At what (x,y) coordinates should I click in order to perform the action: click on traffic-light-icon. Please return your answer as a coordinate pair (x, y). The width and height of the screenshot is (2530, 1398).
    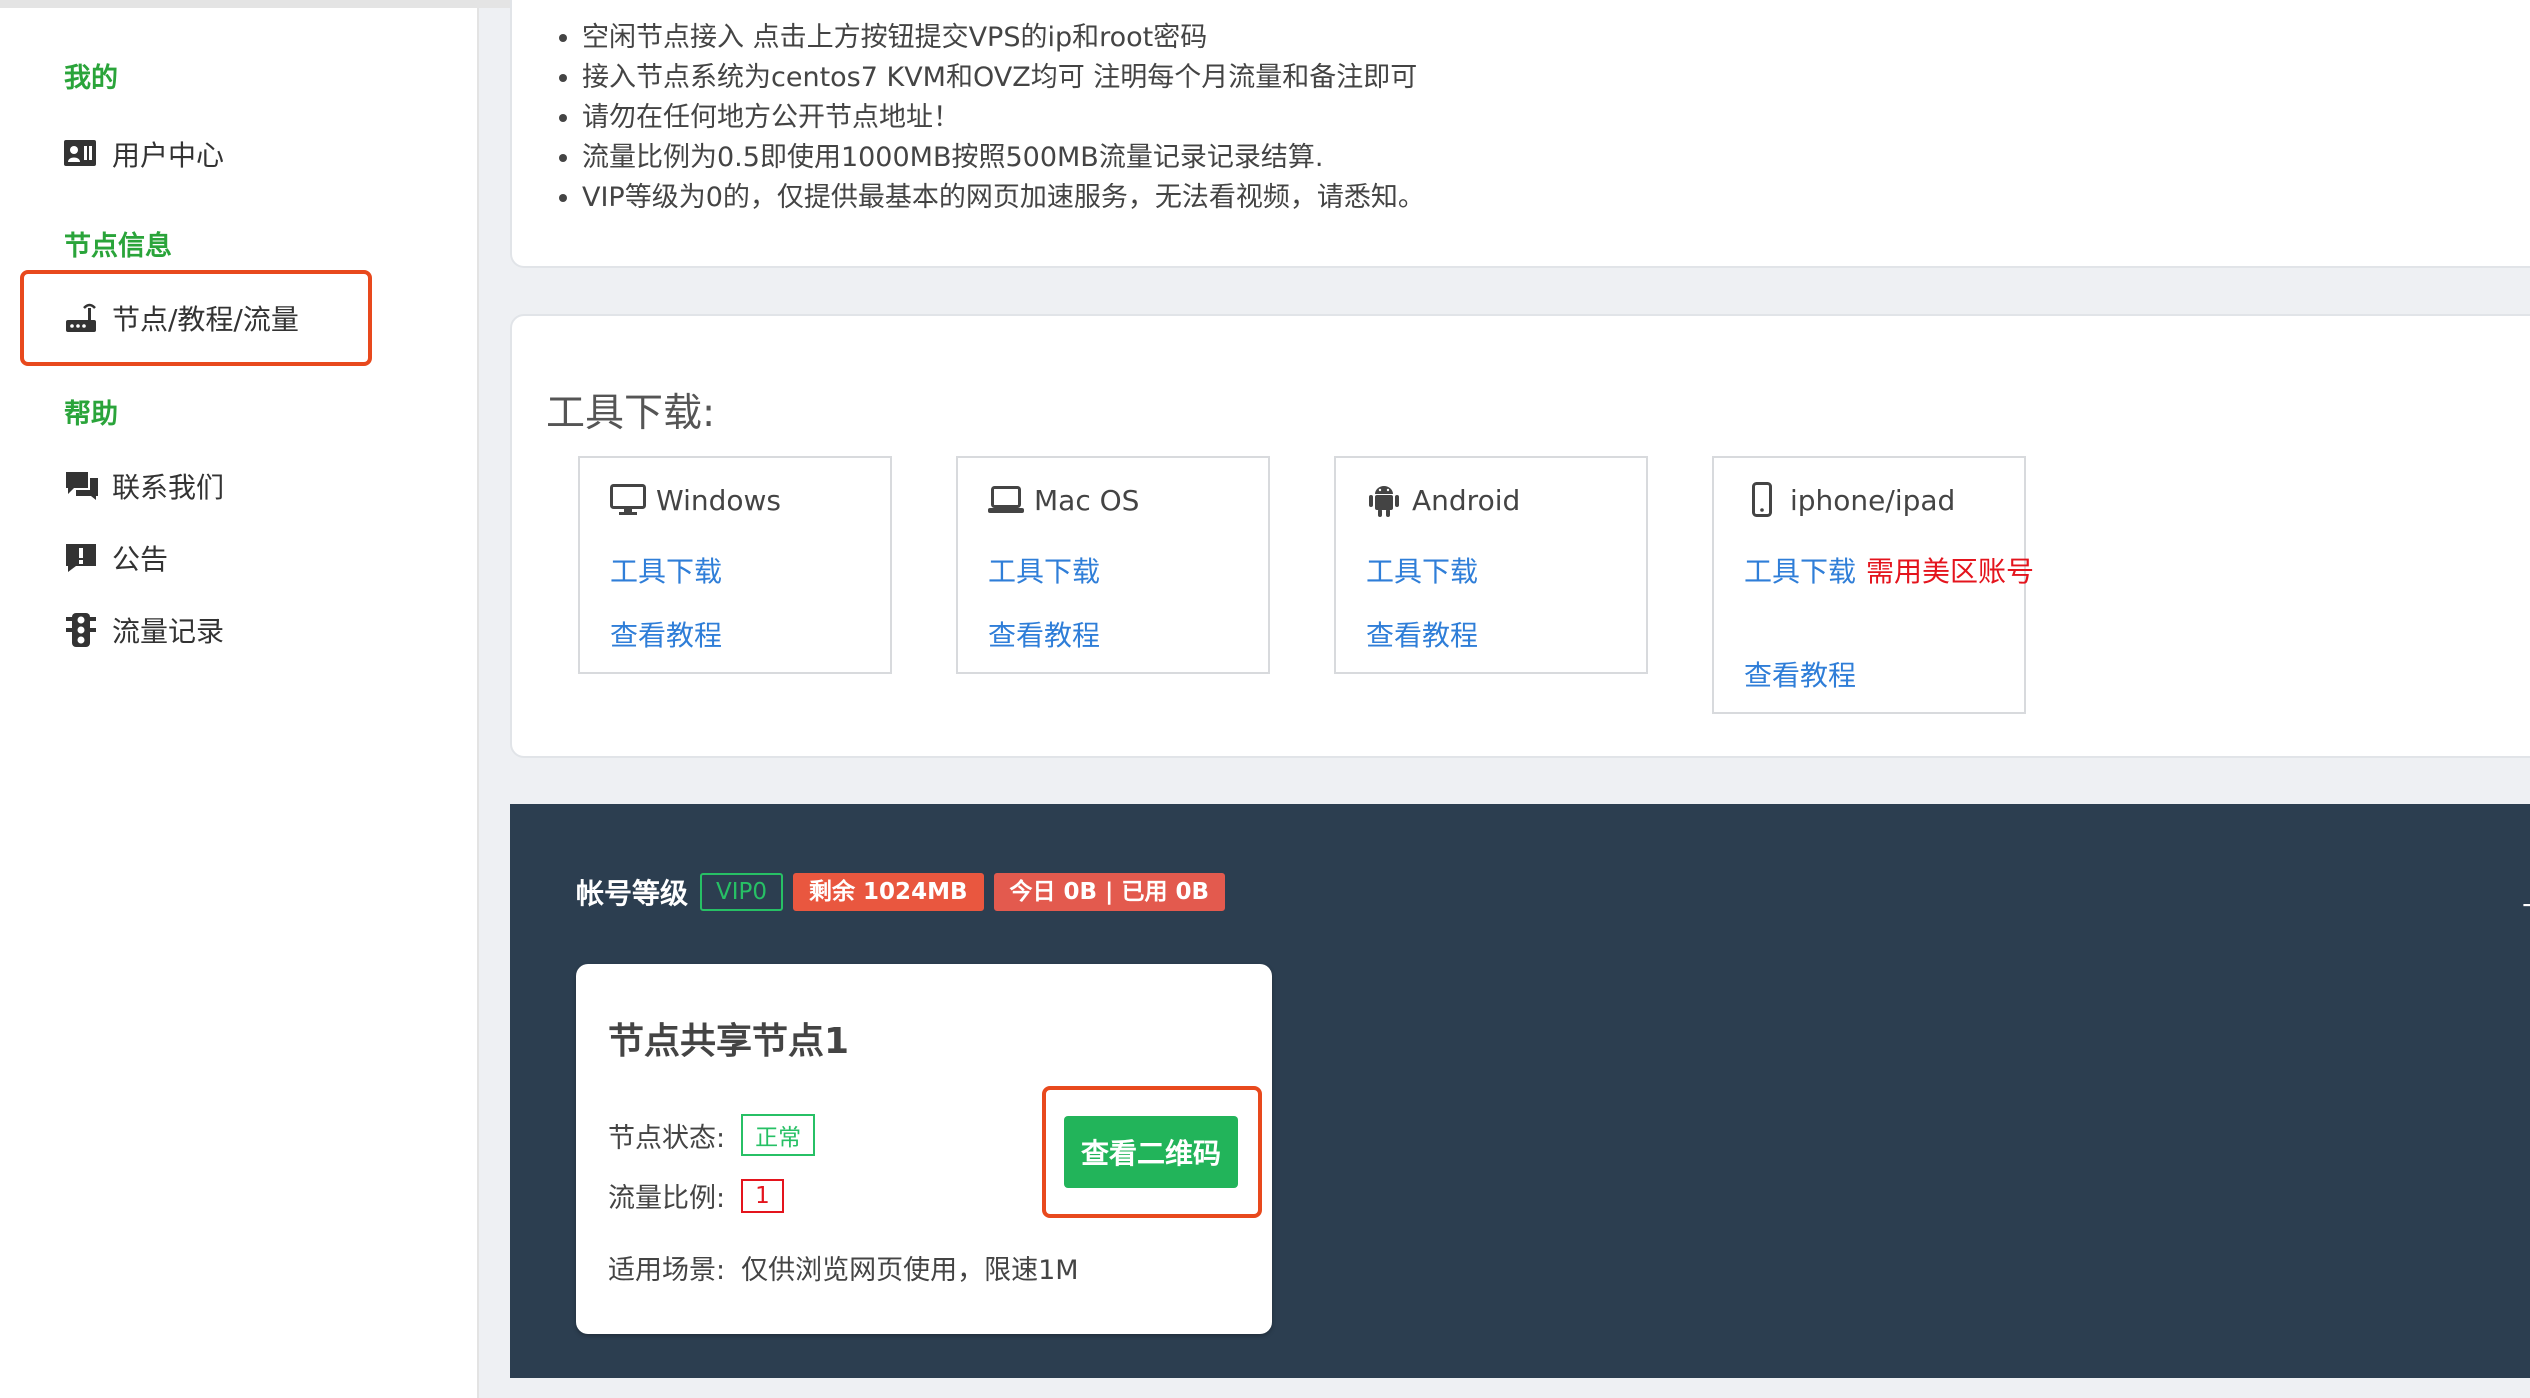
    Looking at the image, I should click on (84, 630).